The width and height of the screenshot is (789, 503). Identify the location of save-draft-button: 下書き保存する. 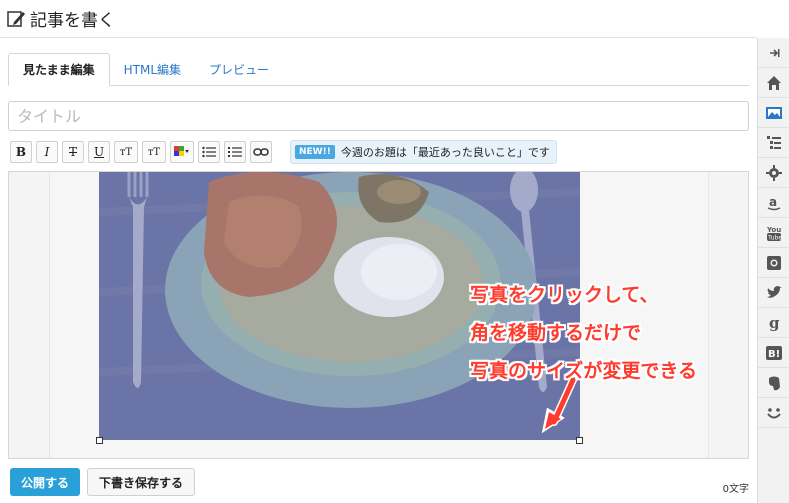
(141, 482).